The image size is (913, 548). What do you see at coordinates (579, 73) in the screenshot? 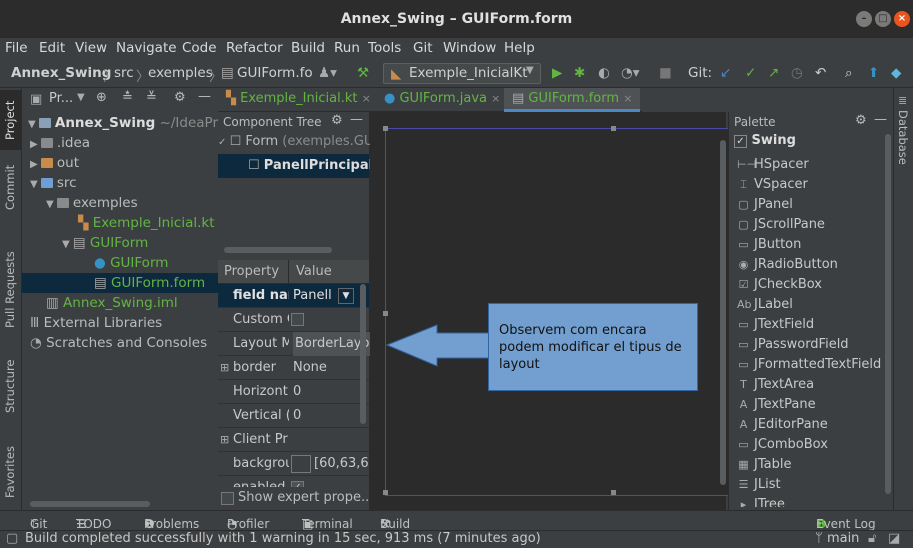
I see `debug-icon: ✱` at bounding box center [579, 73].